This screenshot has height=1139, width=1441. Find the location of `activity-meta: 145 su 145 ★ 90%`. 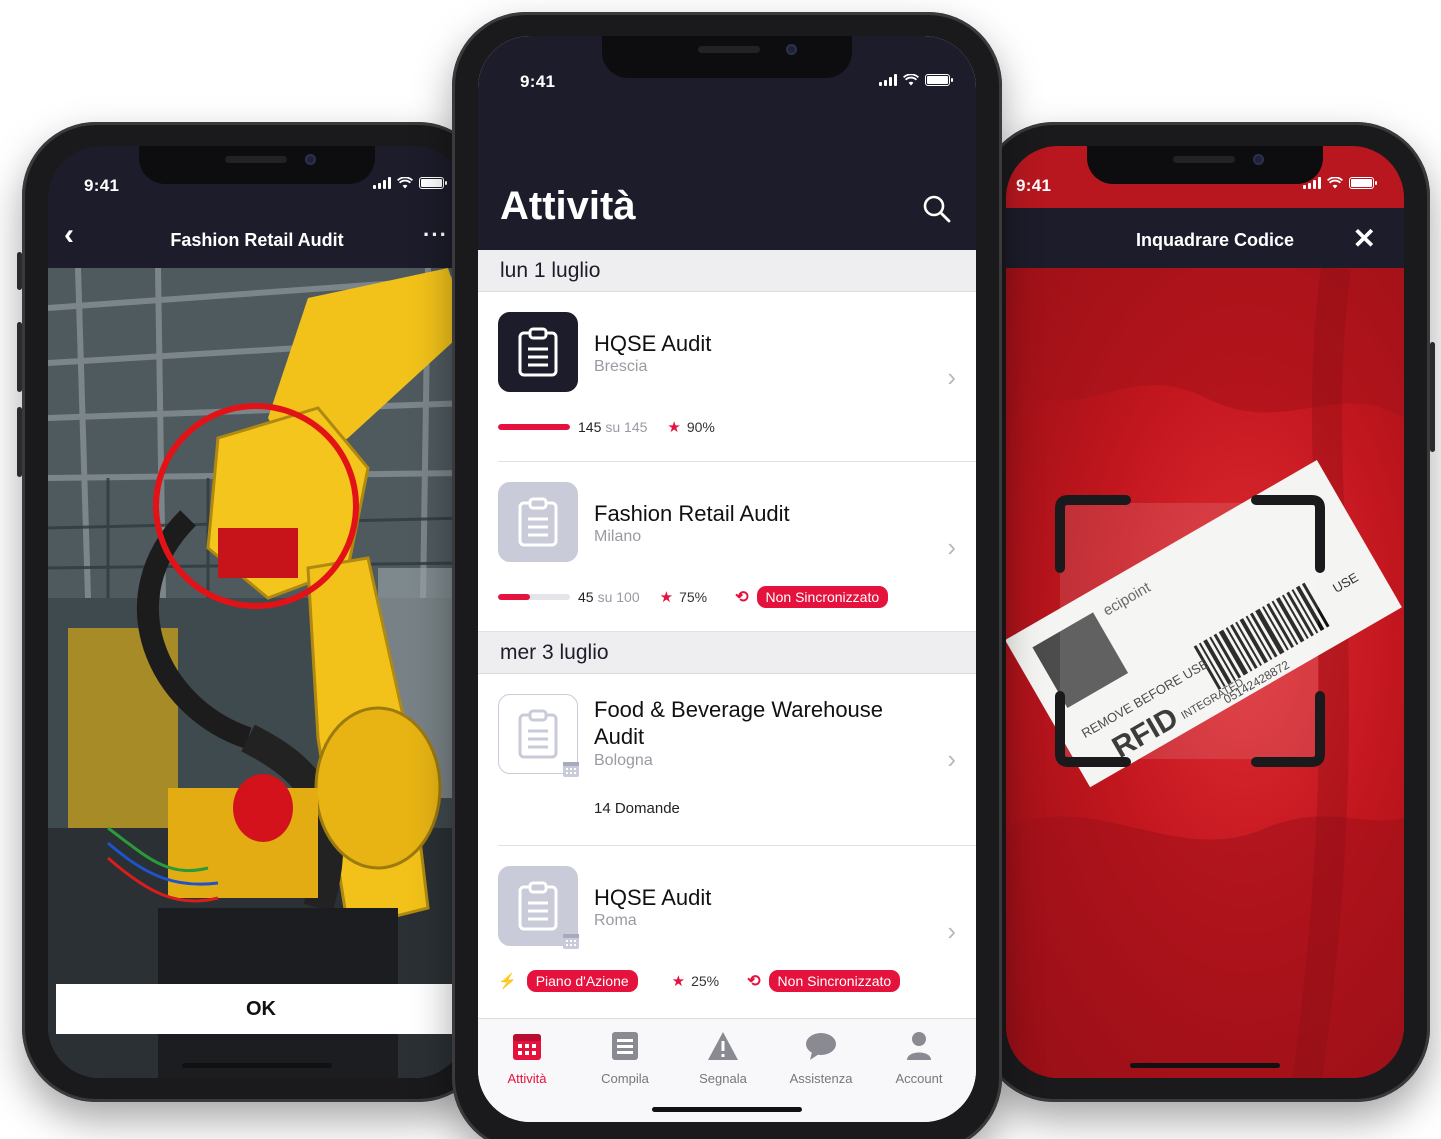

activity-meta: 145 su 145 ★ 90% is located at coordinates (606, 427).